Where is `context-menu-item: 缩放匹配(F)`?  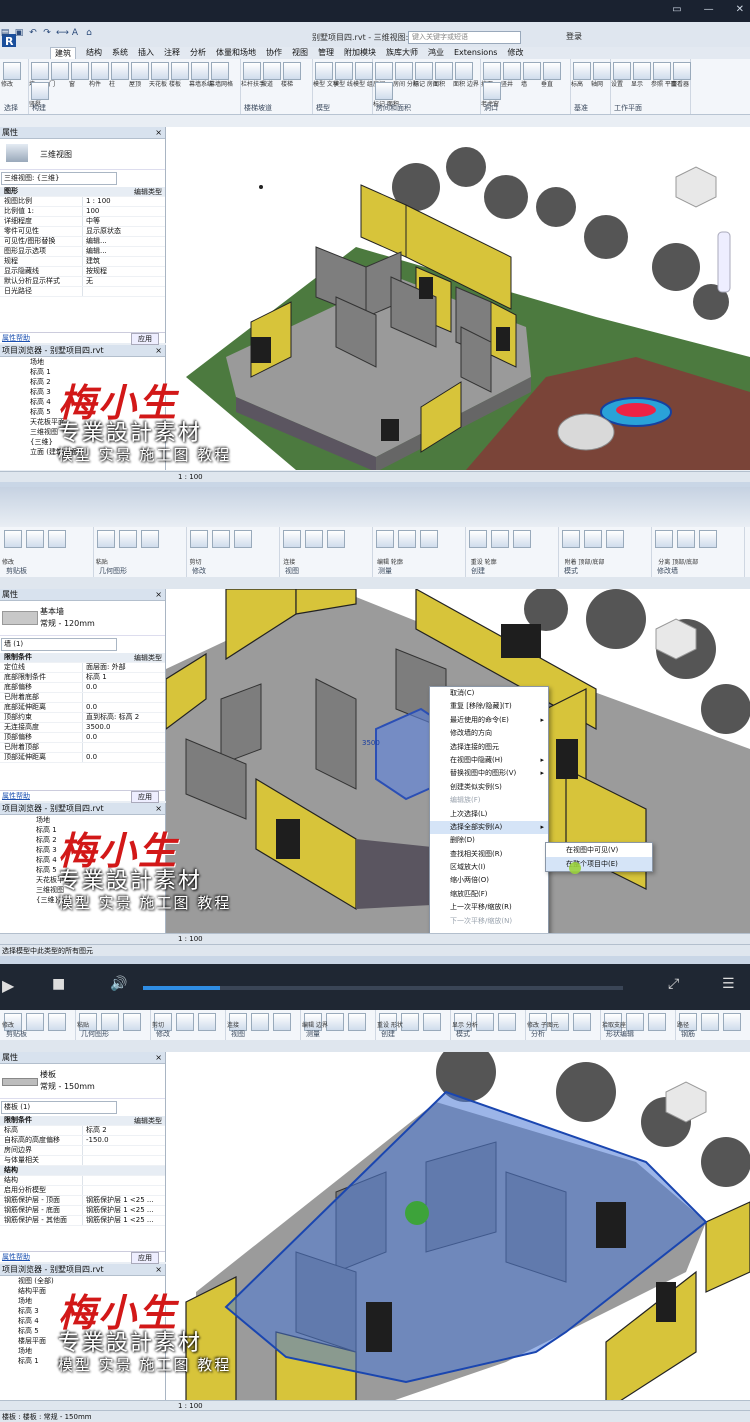 context-menu-item: 缩放匹配(F) is located at coordinates (489, 894).